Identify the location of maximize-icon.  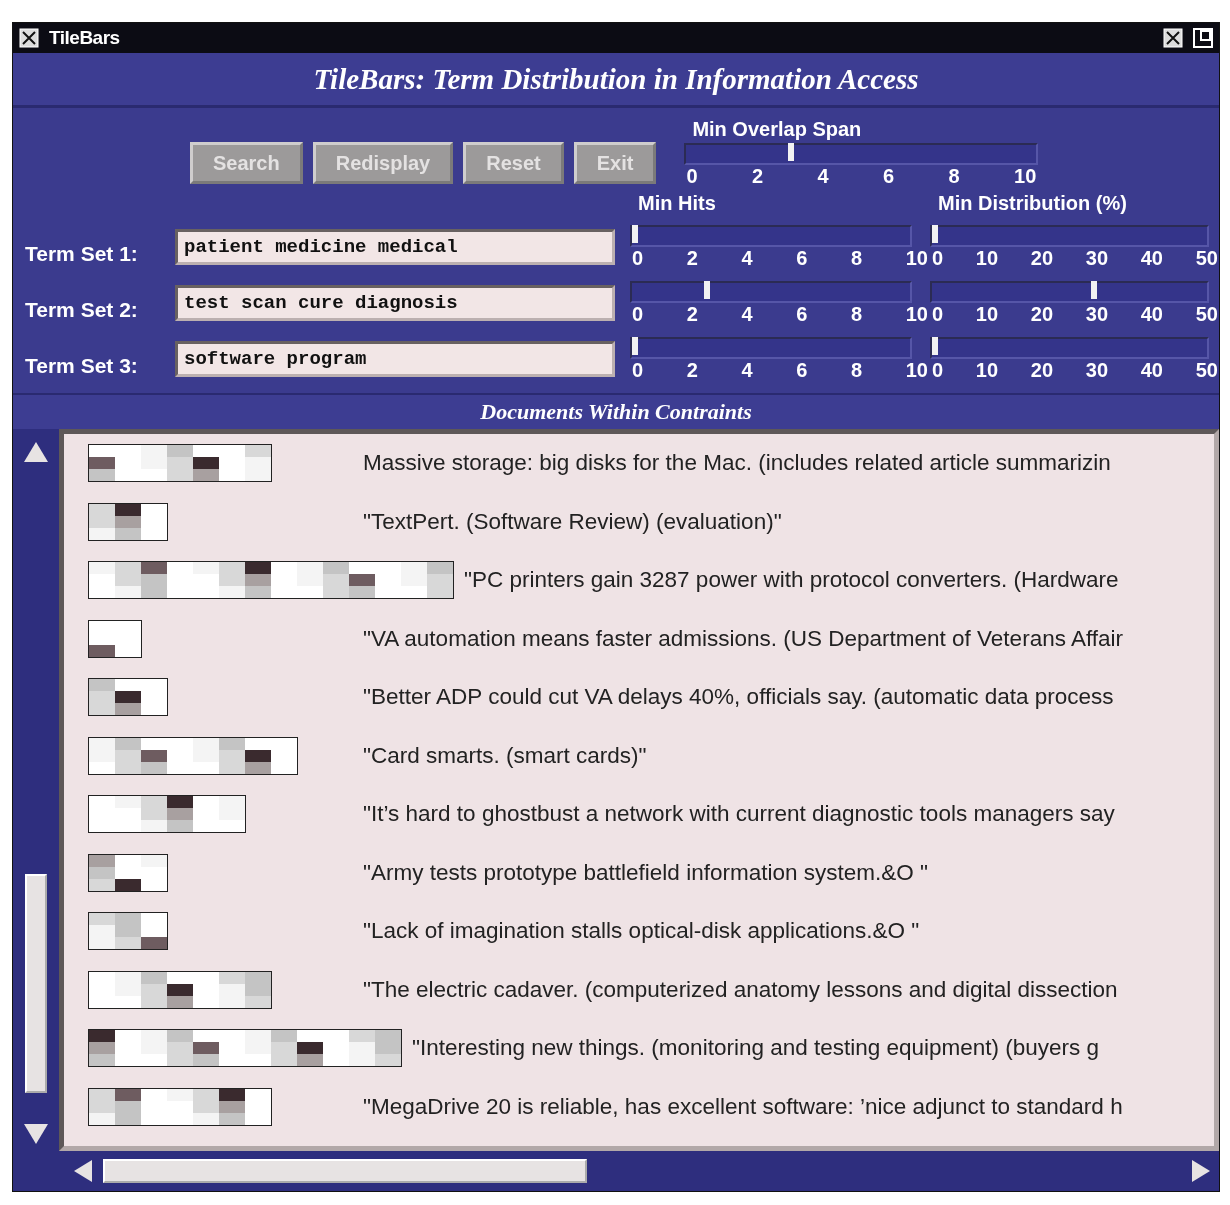
(1203, 38).